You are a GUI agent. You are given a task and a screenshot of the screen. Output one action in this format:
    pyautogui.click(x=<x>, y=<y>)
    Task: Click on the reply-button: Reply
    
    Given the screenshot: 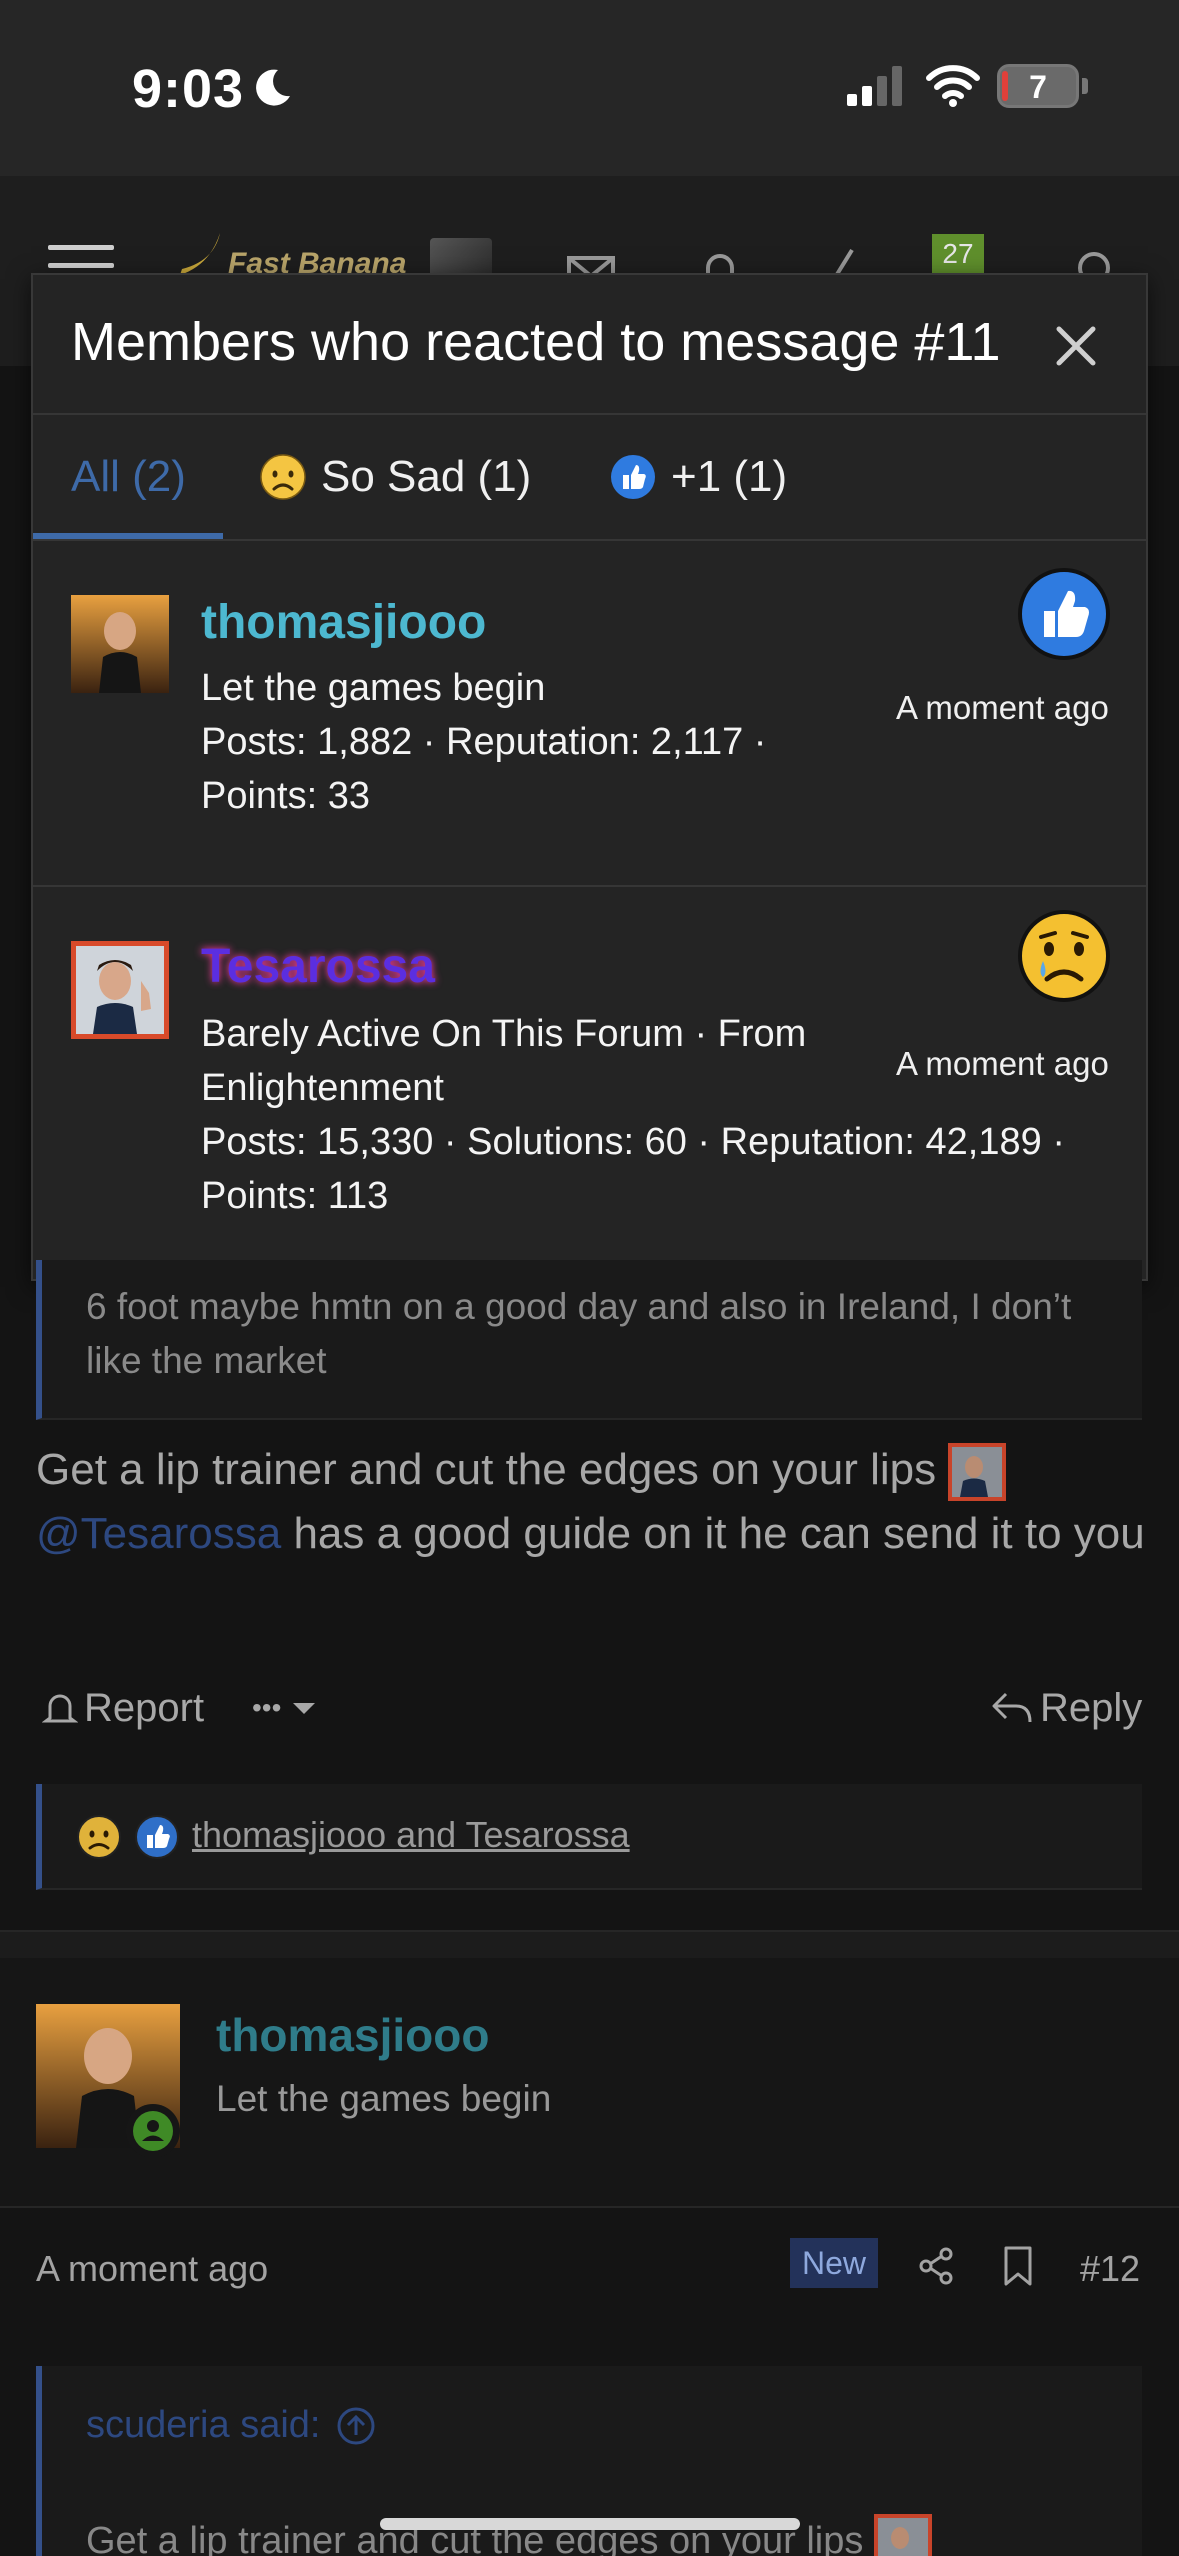 What is the action you would take?
    pyautogui.click(x=1066, y=1708)
    